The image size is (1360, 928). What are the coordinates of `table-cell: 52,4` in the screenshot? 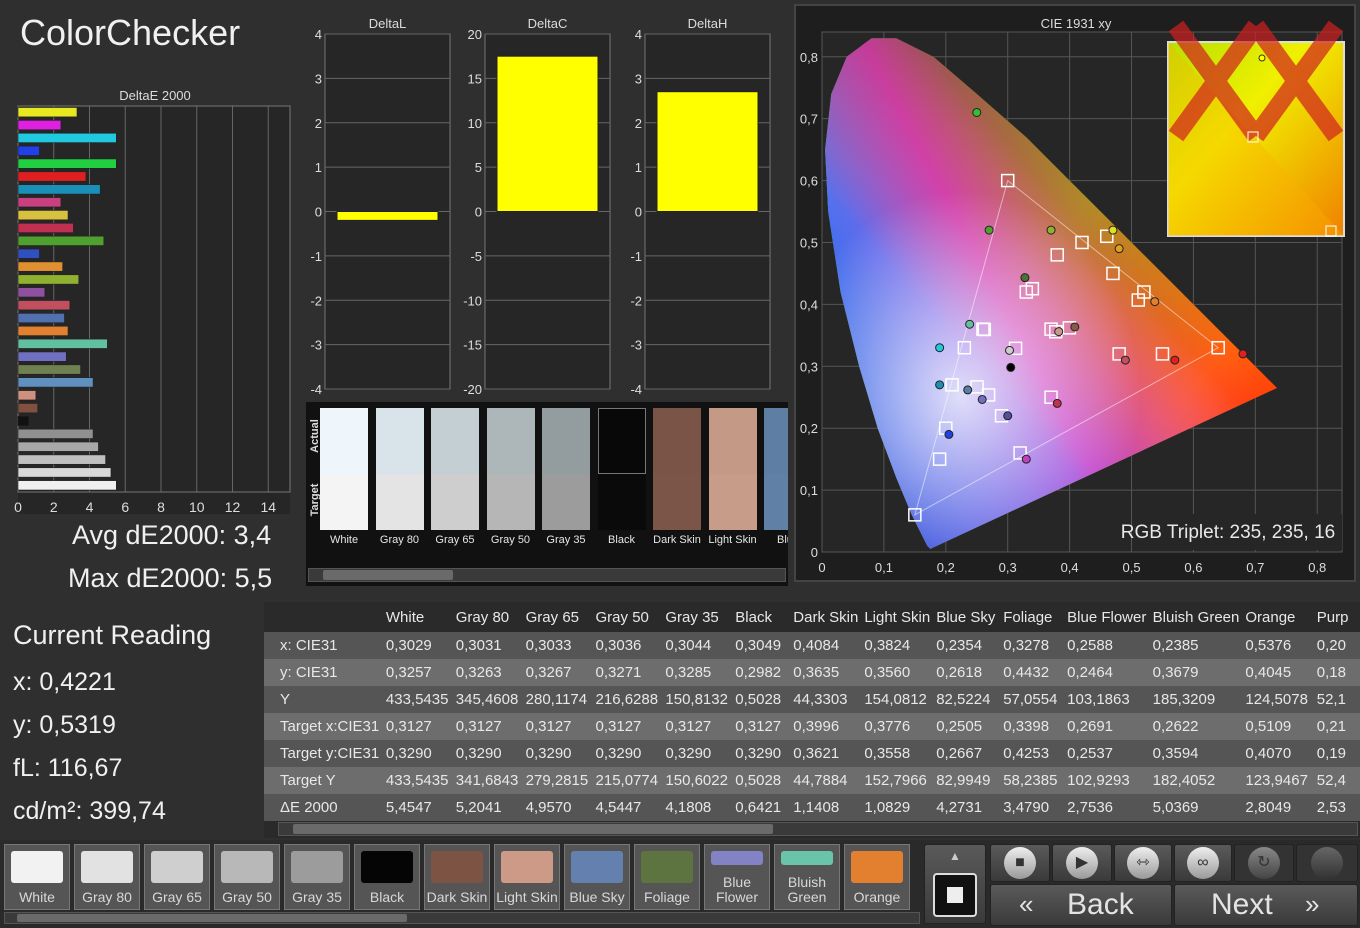 It's located at (1336, 780).